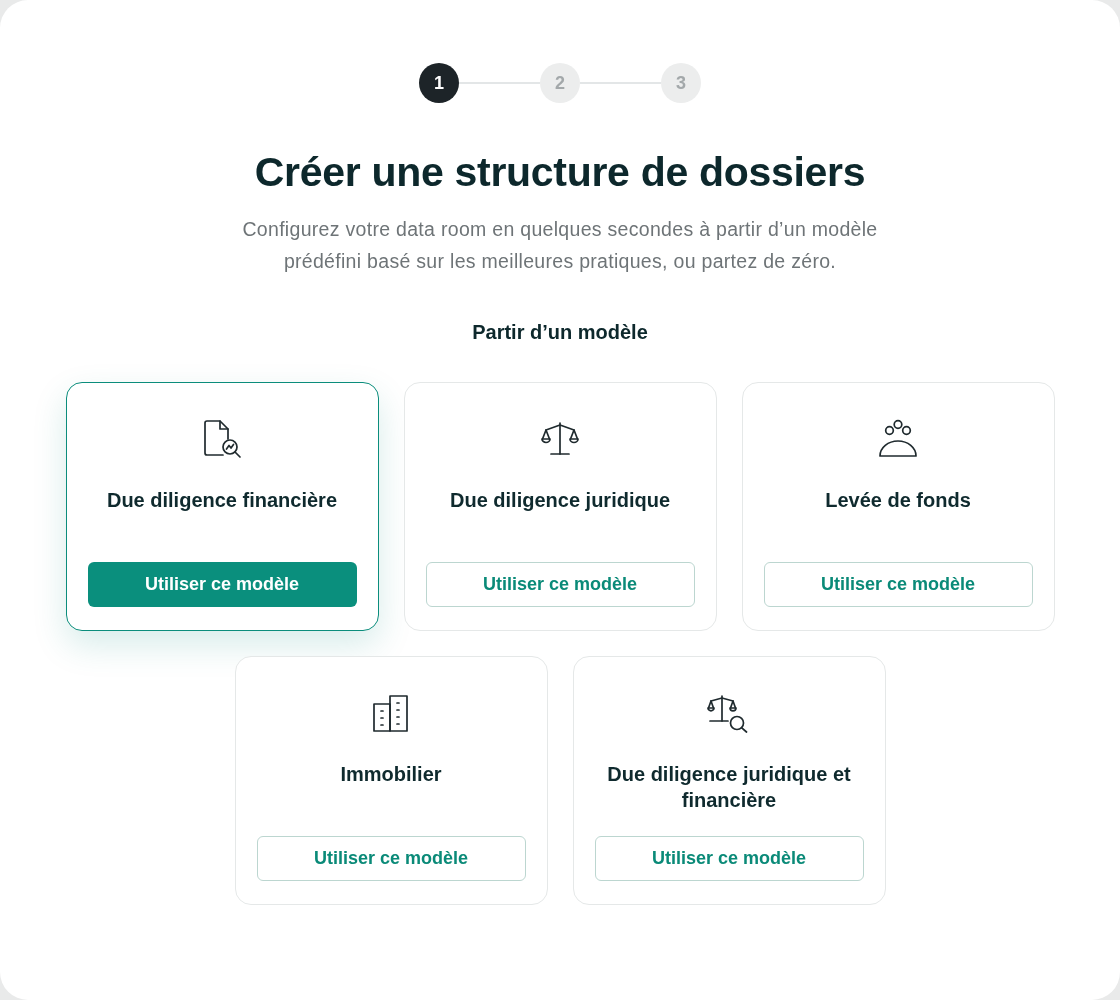  Describe the element at coordinates (222, 439) in the screenshot. I see `document-search-icon` at that location.